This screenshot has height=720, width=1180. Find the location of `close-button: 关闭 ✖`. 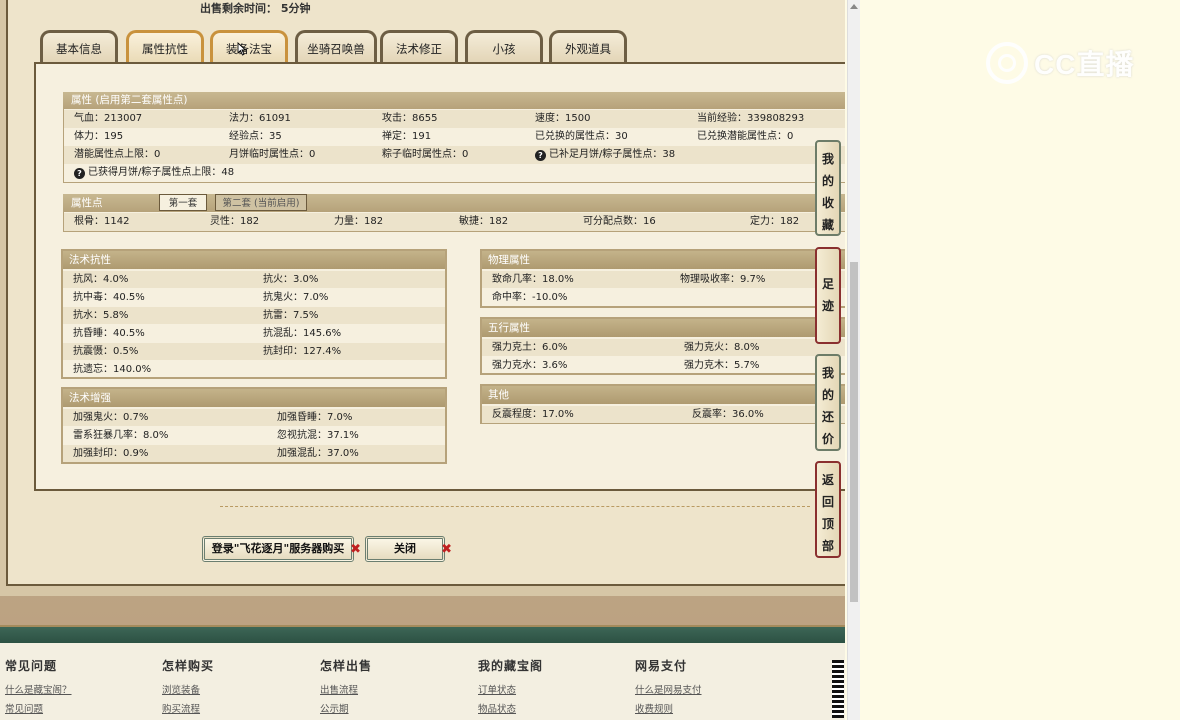

close-button: 关闭 ✖ is located at coordinates (408, 549).